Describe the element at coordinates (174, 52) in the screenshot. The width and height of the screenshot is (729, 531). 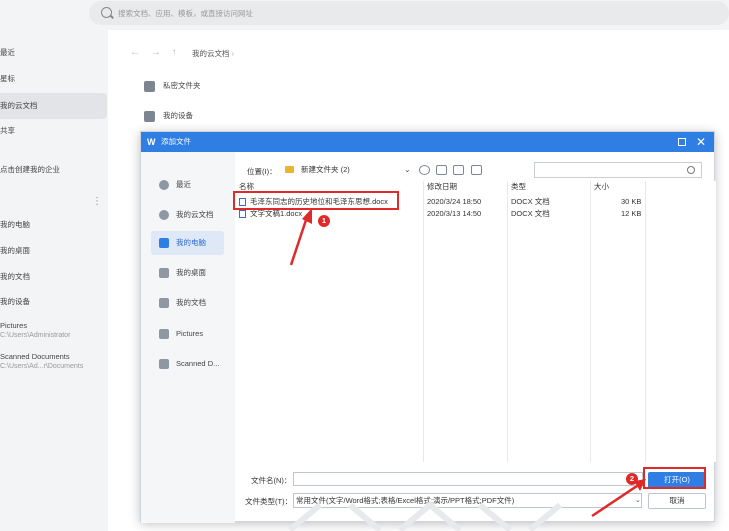
I see `up-icon: ↑` at that location.